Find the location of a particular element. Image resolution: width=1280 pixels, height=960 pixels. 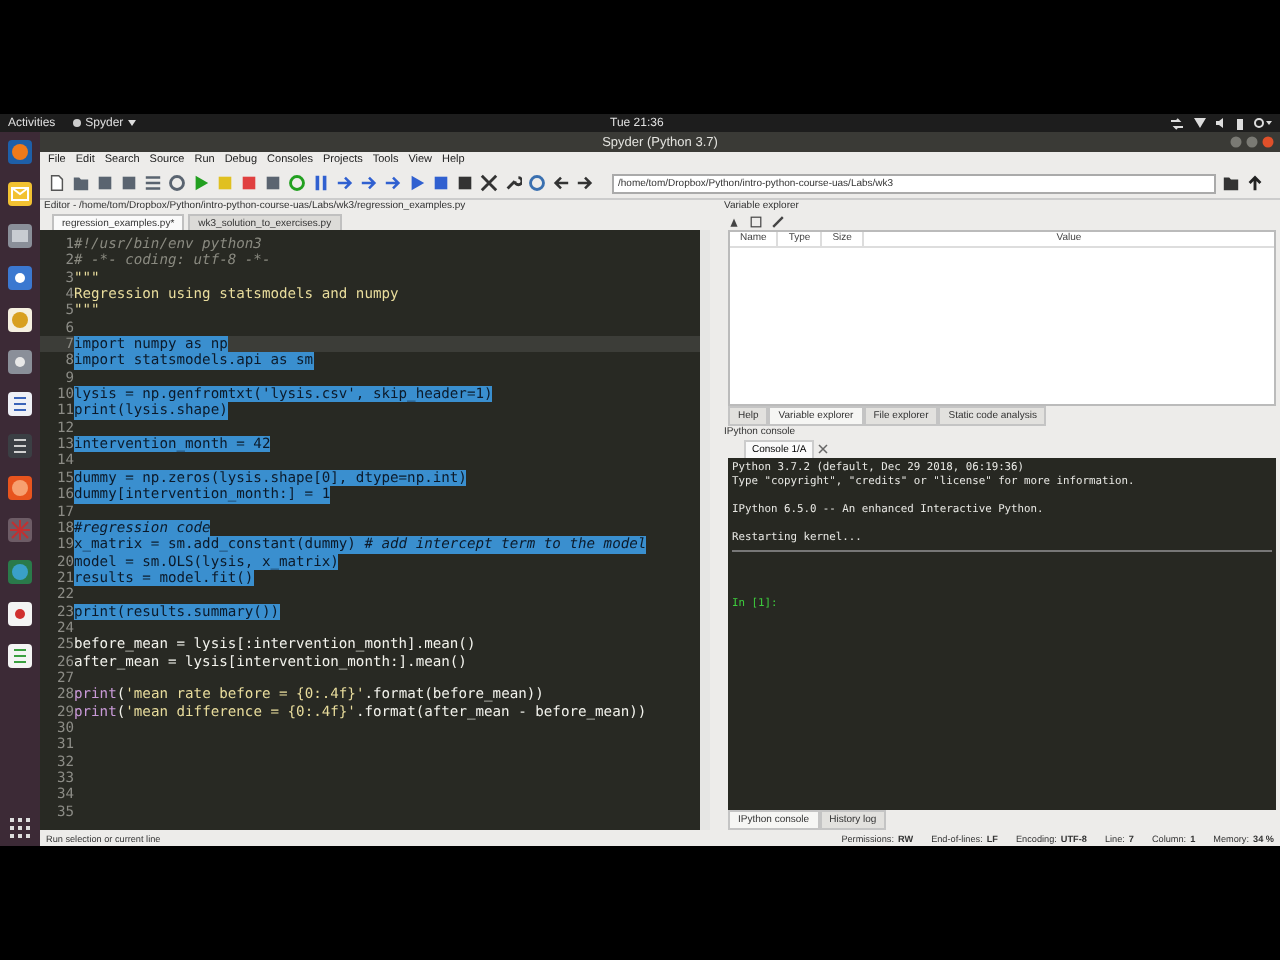

run-icon is located at coordinates (201, 183).